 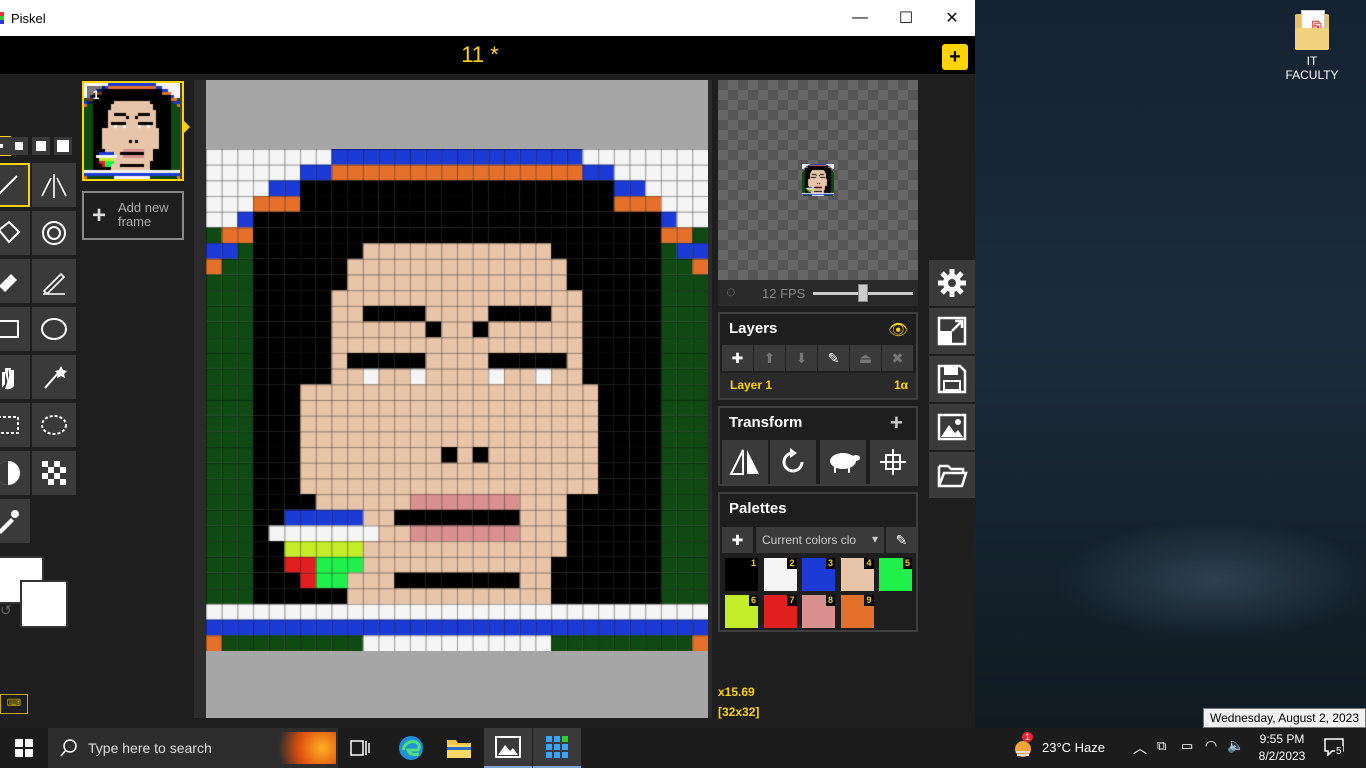 I want to click on layer-row: Layer 1 1α, so click(x=818, y=385).